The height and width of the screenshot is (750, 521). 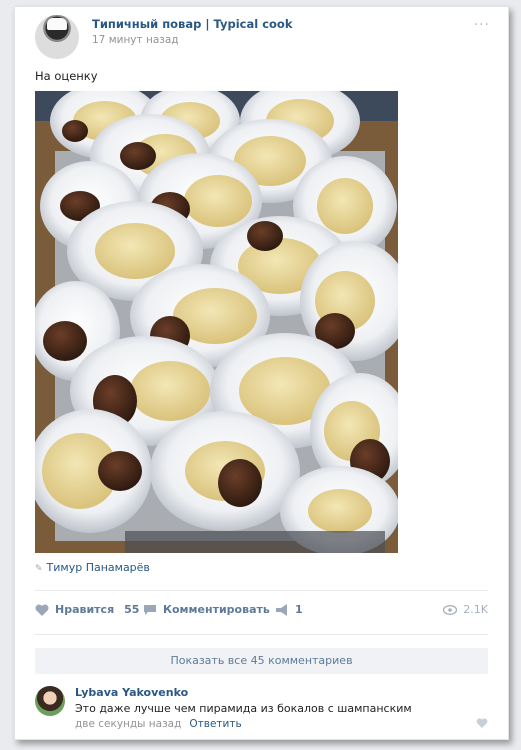 I want to click on share-count: 1, so click(x=299, y=609).